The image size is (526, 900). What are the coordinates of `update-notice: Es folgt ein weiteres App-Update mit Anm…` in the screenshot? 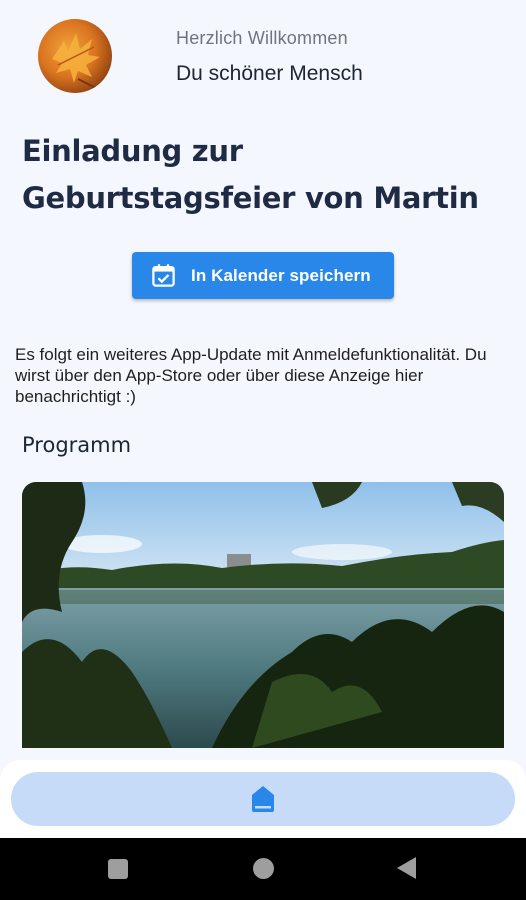 It's located at (251, 375).